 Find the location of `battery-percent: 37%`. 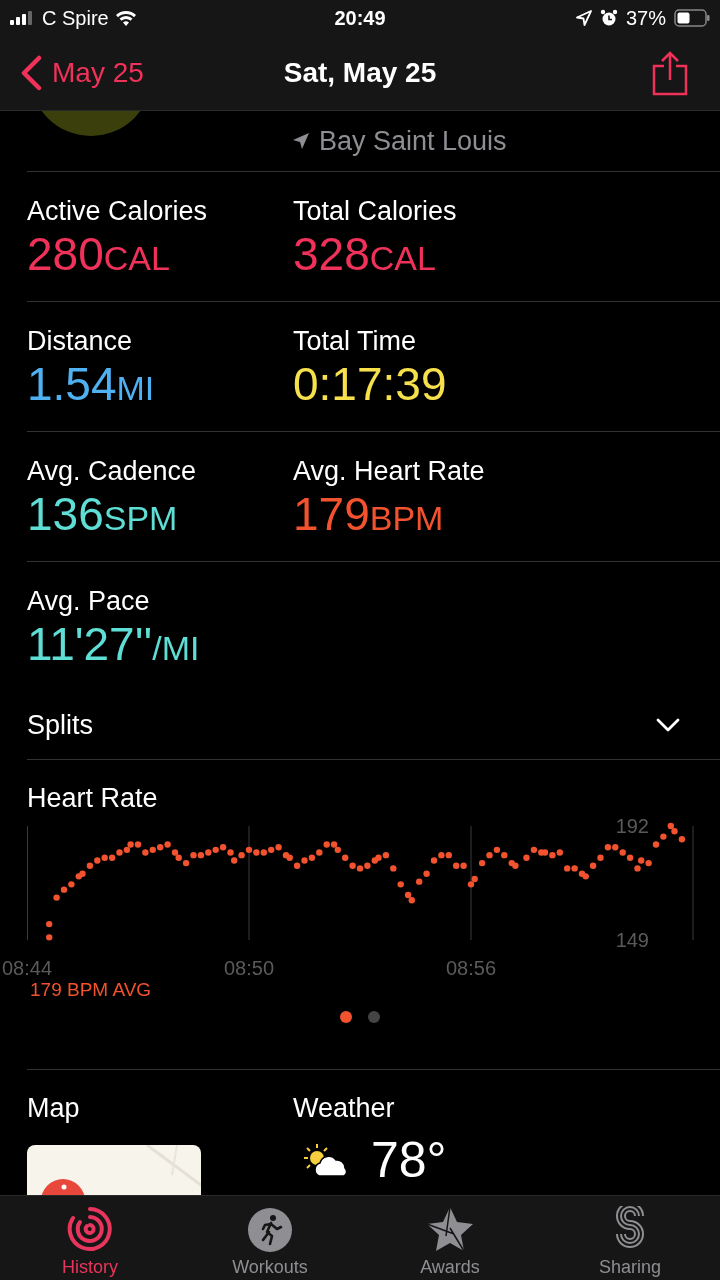

battery-percent: 37% is located at coordinates (645, 18).